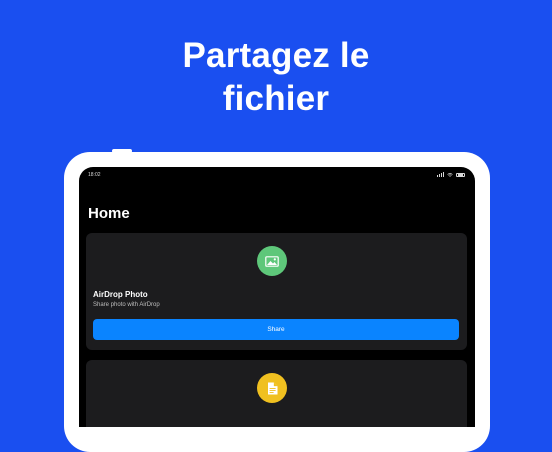 This screenshot has width=552, height=452. I want to click on status-time: 18:02, so click(94, 175).